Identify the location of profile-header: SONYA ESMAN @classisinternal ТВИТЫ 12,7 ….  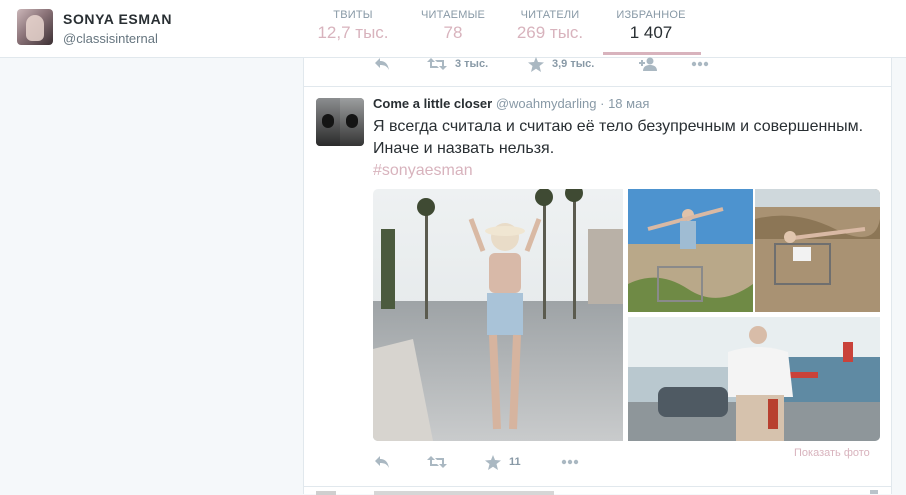
(453, 29).